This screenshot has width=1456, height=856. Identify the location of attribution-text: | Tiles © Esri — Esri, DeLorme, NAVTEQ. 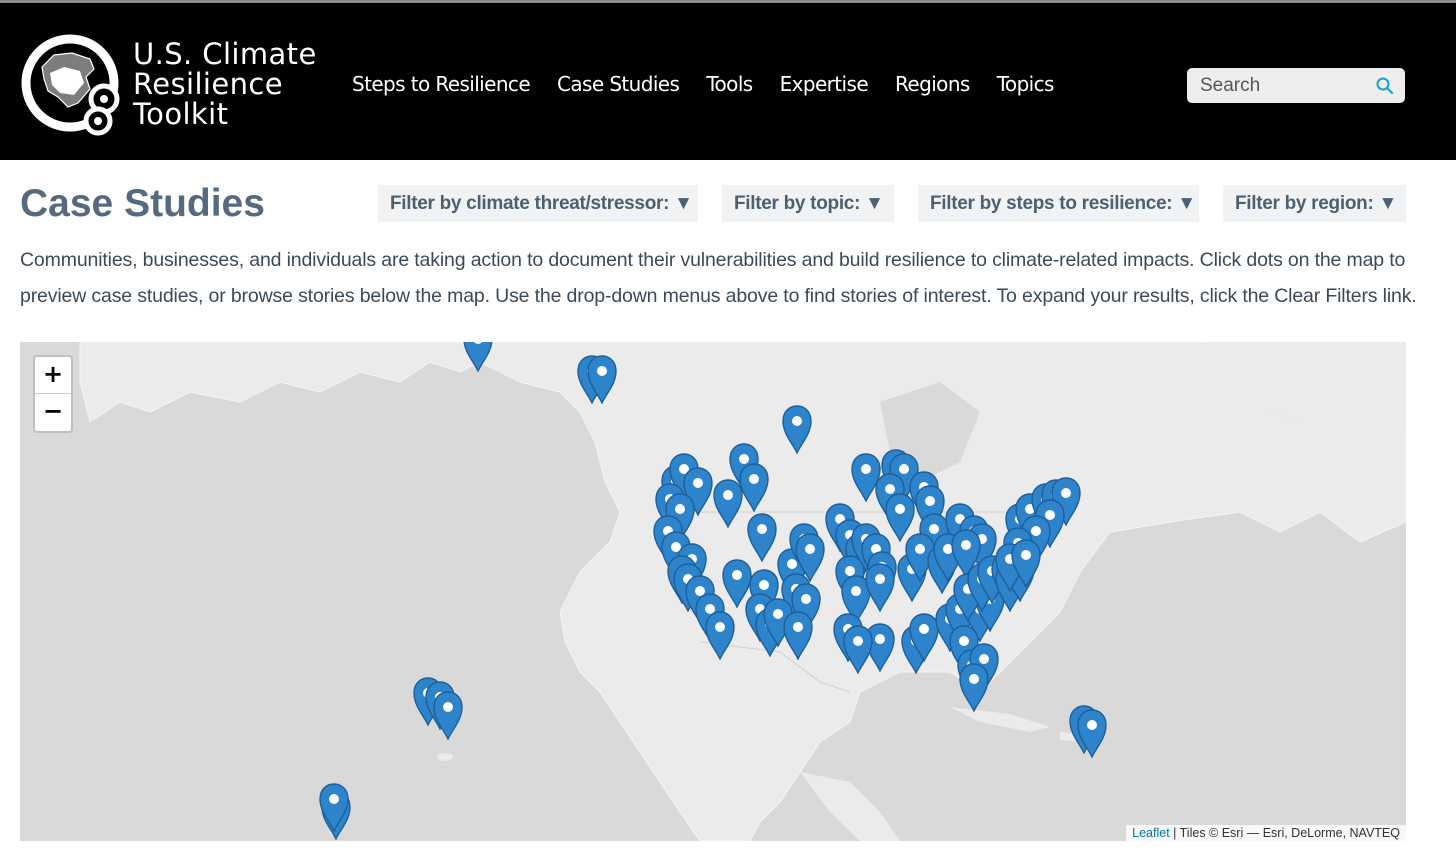
(1284, 833).